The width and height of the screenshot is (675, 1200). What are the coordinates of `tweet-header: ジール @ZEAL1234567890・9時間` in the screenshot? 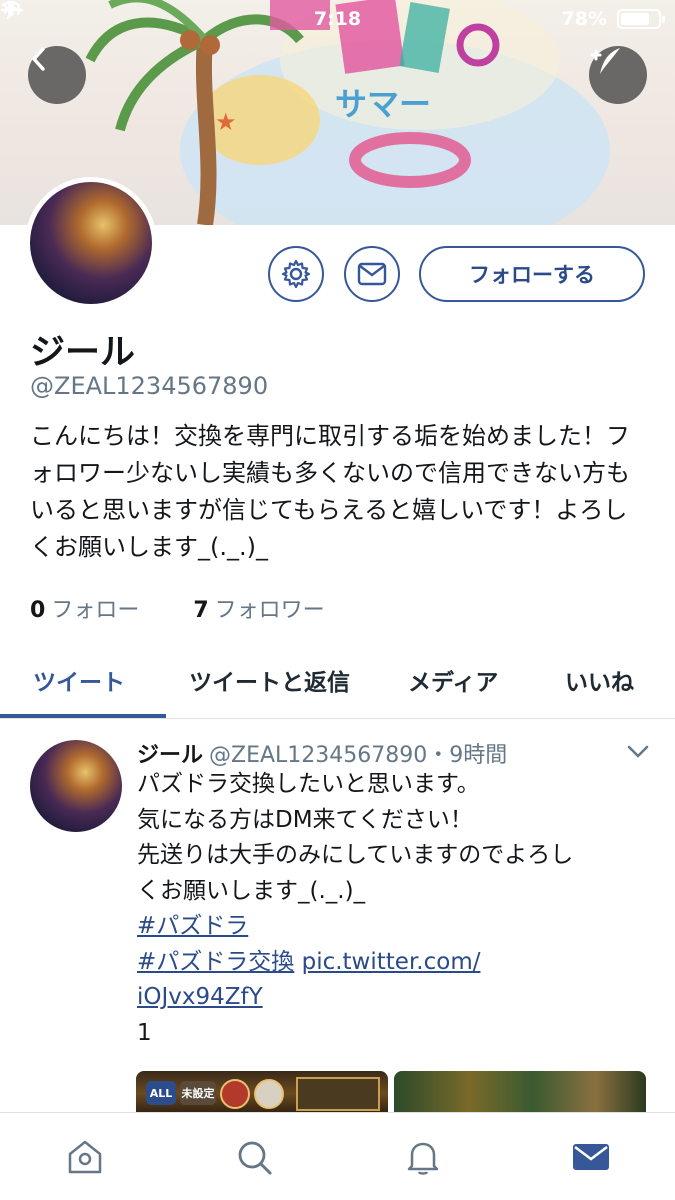 It's located at (322, 753).